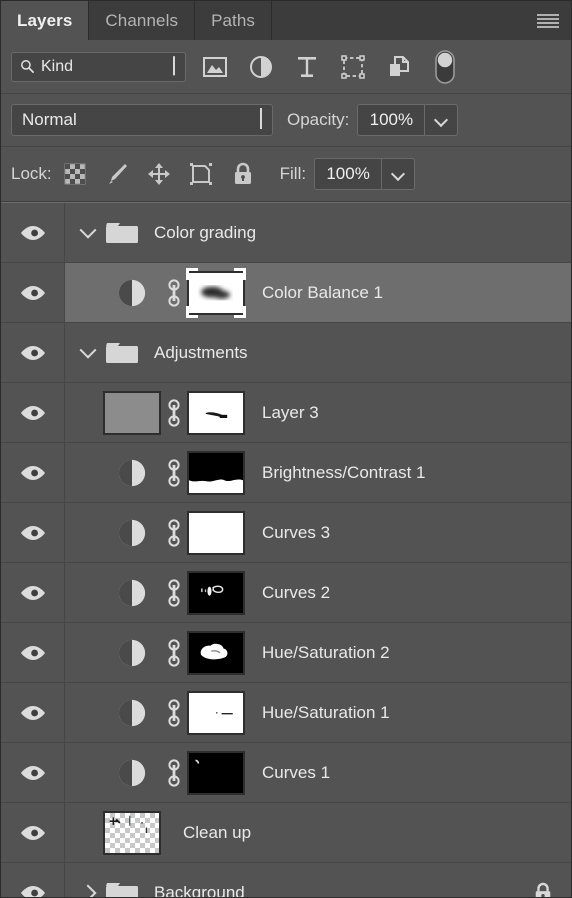 The width and height of the screenshot is (572, 898). What do you see at coordinates (98, 66) in the screenshot?
I see `filter-kind-dropdown: Kind` at bounding box center [98, 66].